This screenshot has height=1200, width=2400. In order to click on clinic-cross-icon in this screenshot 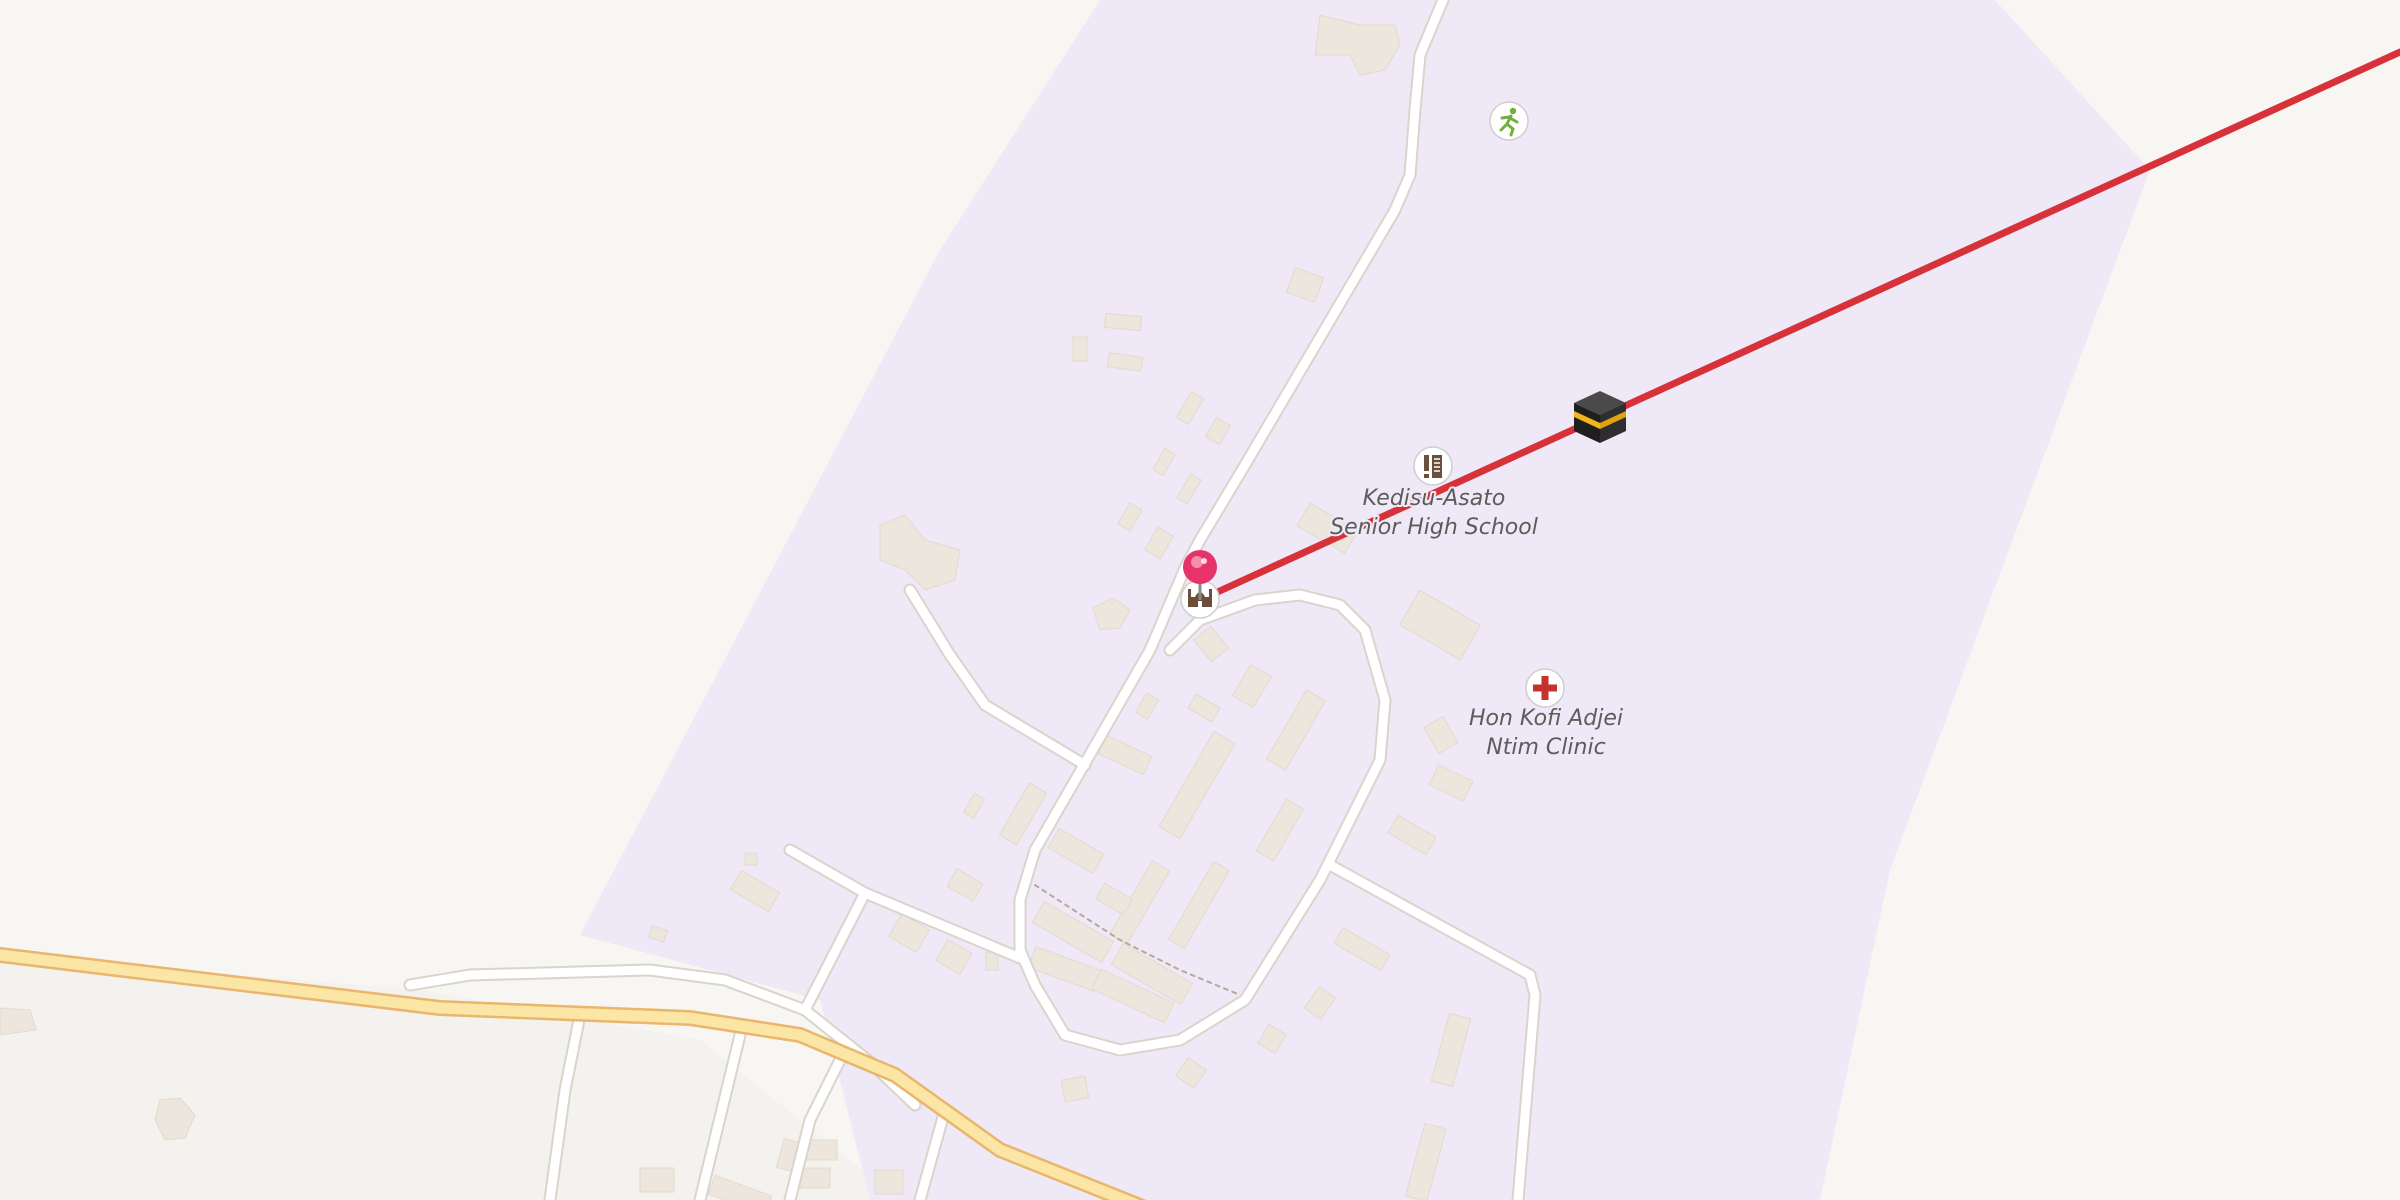, I will do `click(1545, 688)`.